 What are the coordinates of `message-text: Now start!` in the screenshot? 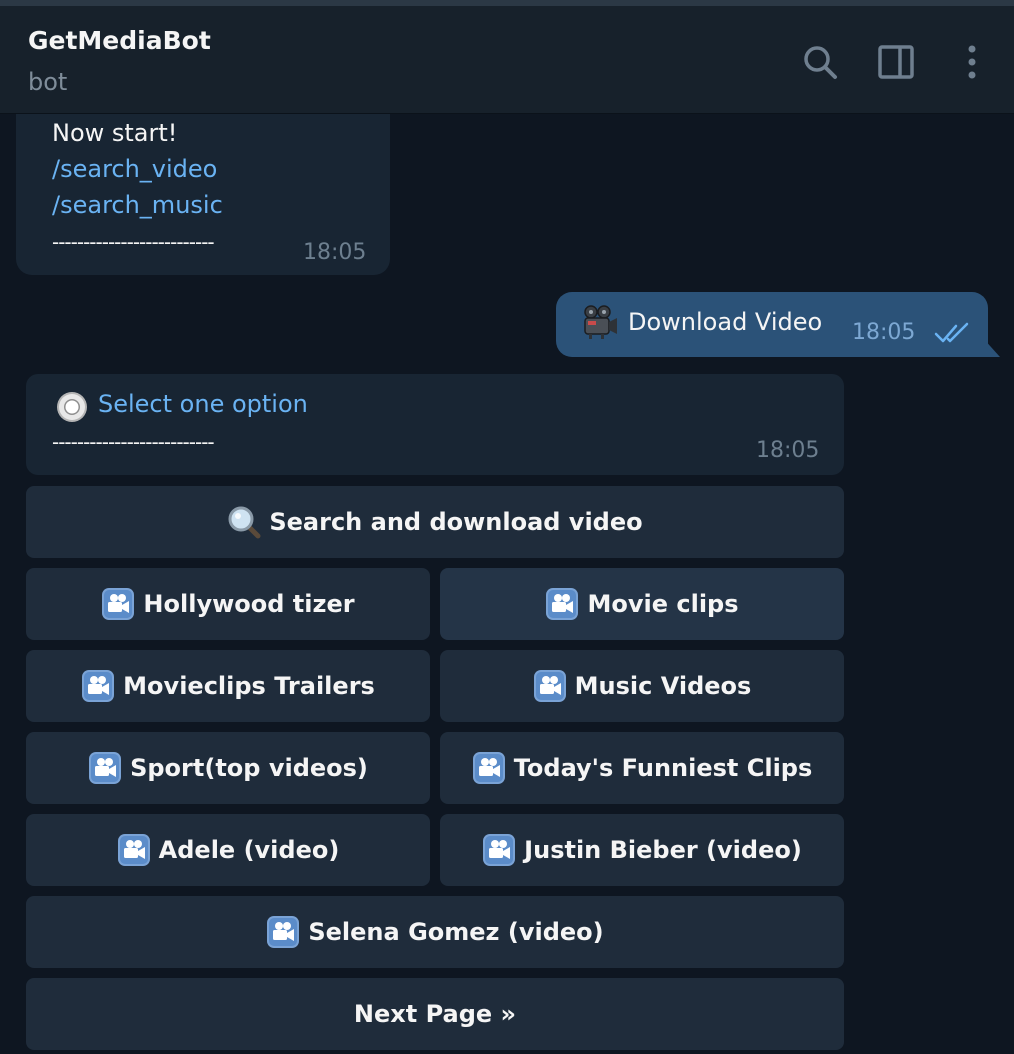 It's located at (115, 133).